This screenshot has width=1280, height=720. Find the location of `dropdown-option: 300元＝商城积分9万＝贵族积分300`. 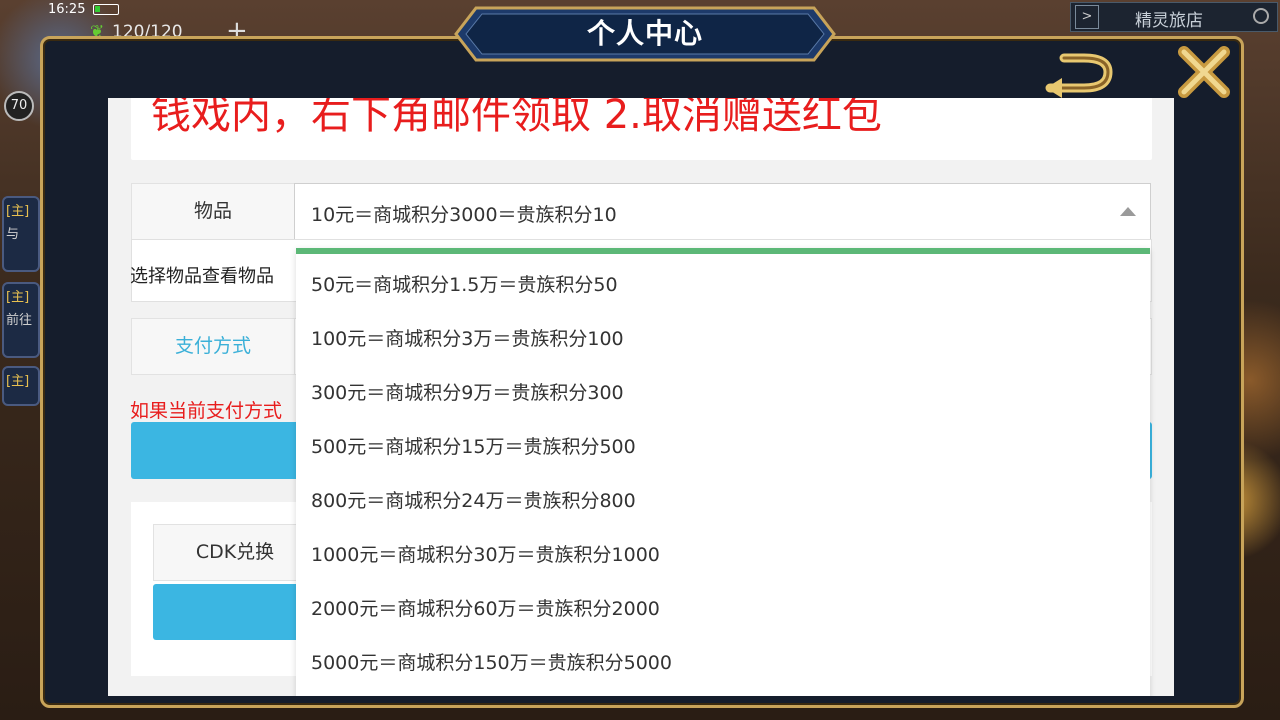

dropdown-option: 300元＝商城积分9万＝贵族积分300 is located at coordinates (723, 389).